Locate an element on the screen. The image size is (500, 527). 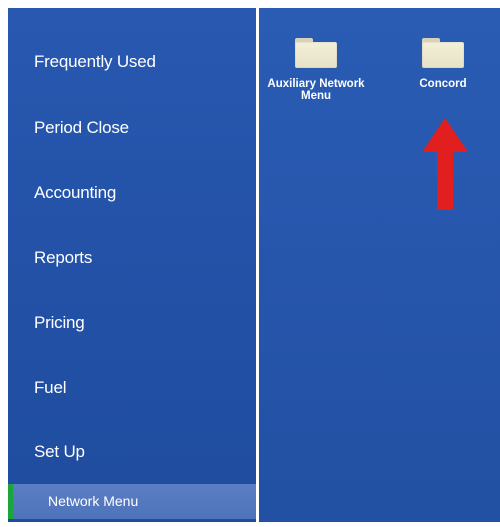
sidebar-item-reports: Reports is located at coordinates (63, 258).